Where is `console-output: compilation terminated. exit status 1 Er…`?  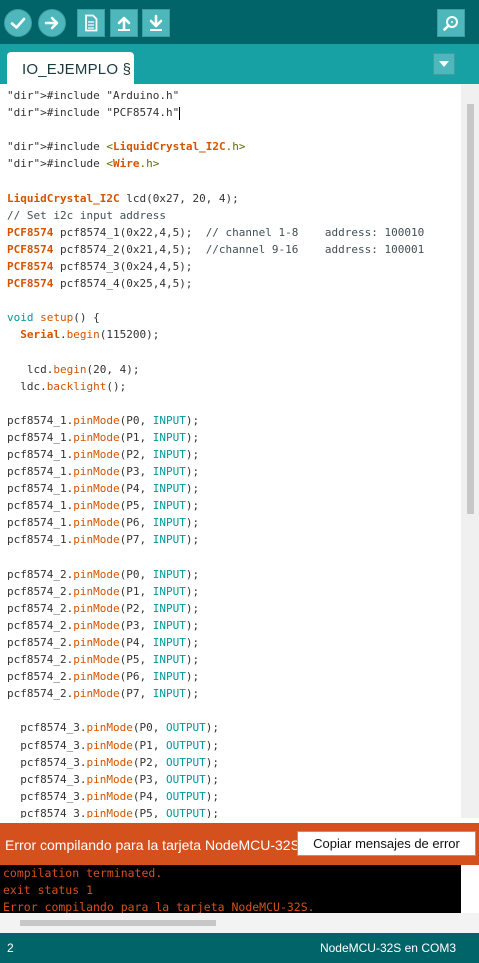 console-output: compilation terminated. exit status 1 Er… is located at coordinates (230, 889).